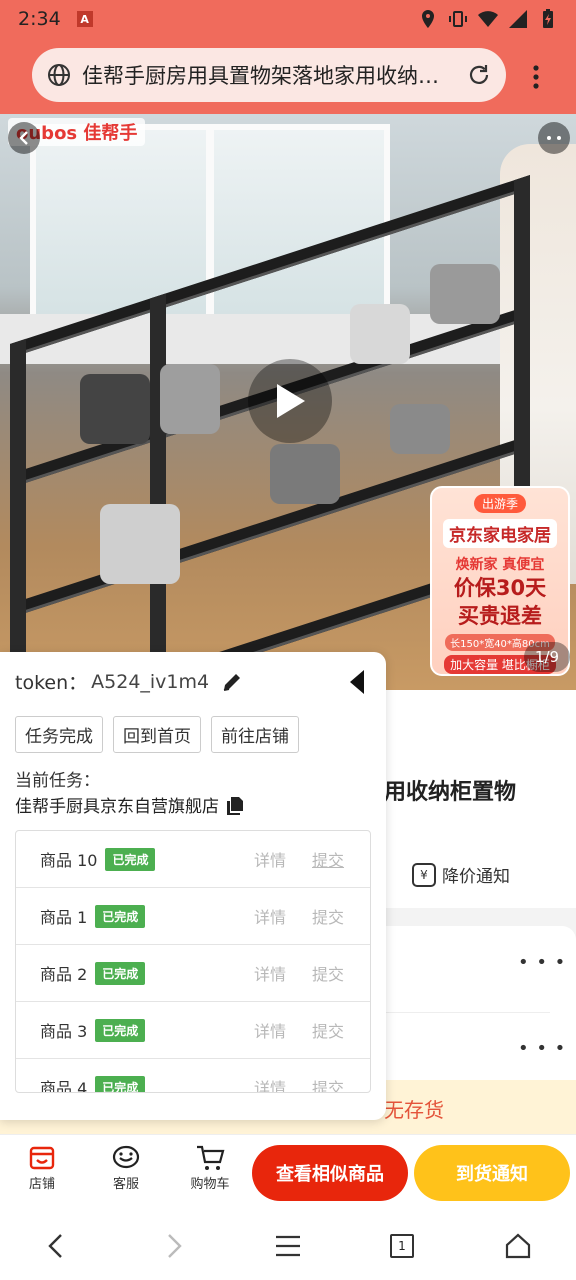 This screenshot has height=1280, width=576. I want to click on cart-button: 购物车, so click(210, 1167).